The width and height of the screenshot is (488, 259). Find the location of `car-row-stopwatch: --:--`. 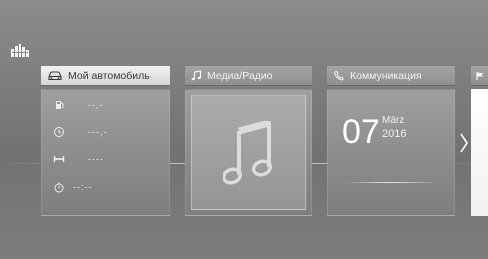

car-row-stopwatch: --:-- is located at coordinates (108, 187).